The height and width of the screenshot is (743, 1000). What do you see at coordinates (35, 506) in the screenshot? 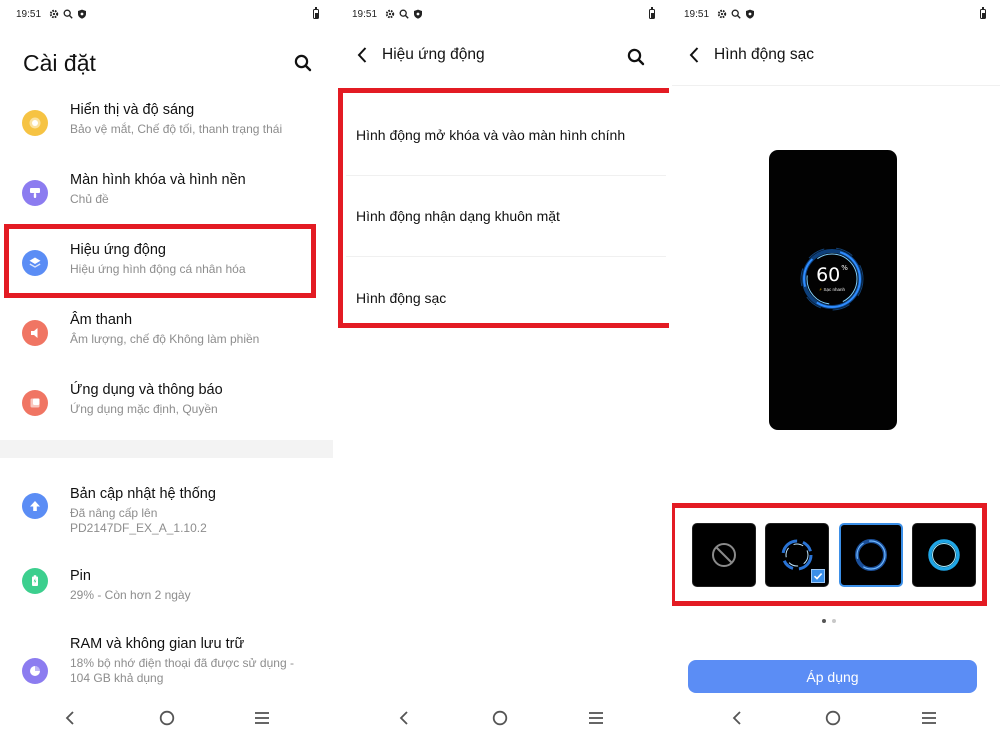
I see `update-arrow-icon` at bounding box center [35, 506].